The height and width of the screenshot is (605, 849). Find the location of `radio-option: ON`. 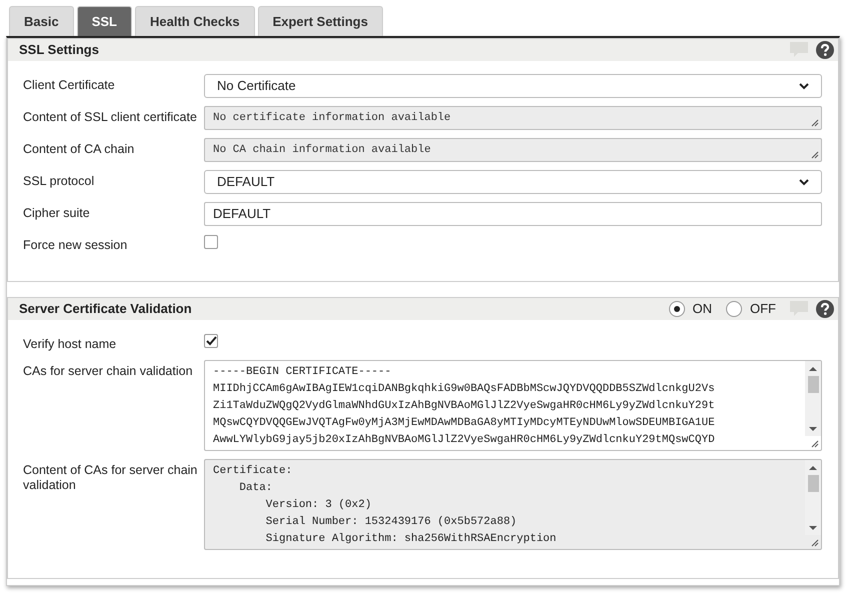

radio-option: ON is located at coordinates (690, 309).